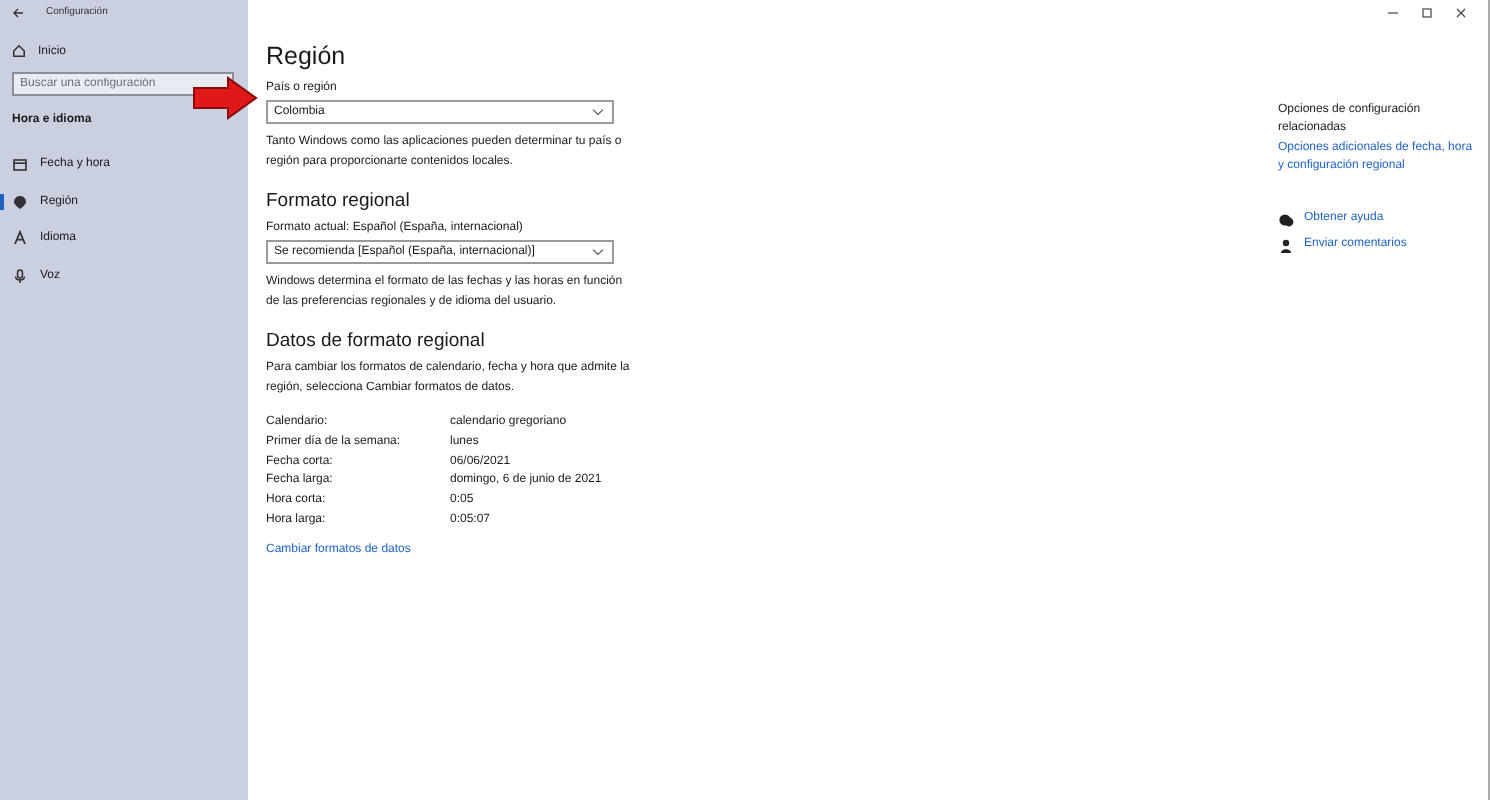  Describe the element at coordinates (1393, 13) in the screenshot. I see `minimize-icon` at that location.